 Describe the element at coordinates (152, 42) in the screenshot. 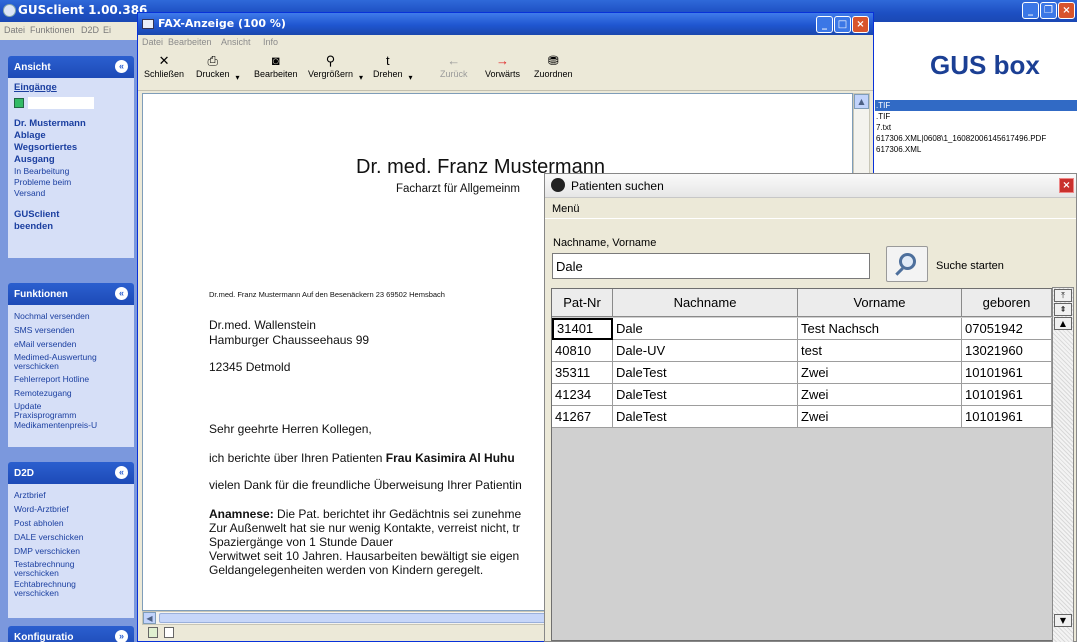

I see `fax-menu-datei: Datei` at that location.